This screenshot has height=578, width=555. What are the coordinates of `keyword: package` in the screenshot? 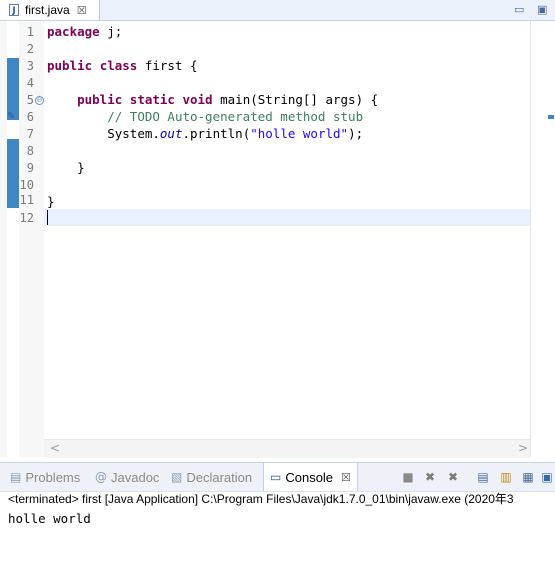 It's located at (73, 31).